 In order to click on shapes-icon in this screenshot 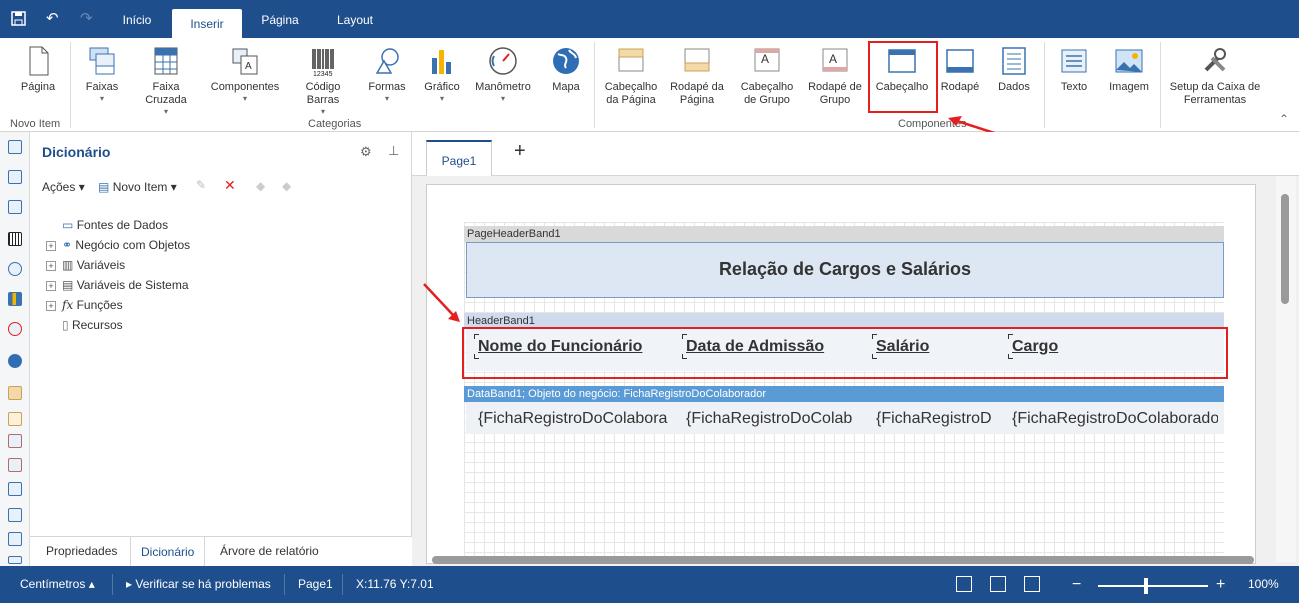, I will do `click(15, 269)`.